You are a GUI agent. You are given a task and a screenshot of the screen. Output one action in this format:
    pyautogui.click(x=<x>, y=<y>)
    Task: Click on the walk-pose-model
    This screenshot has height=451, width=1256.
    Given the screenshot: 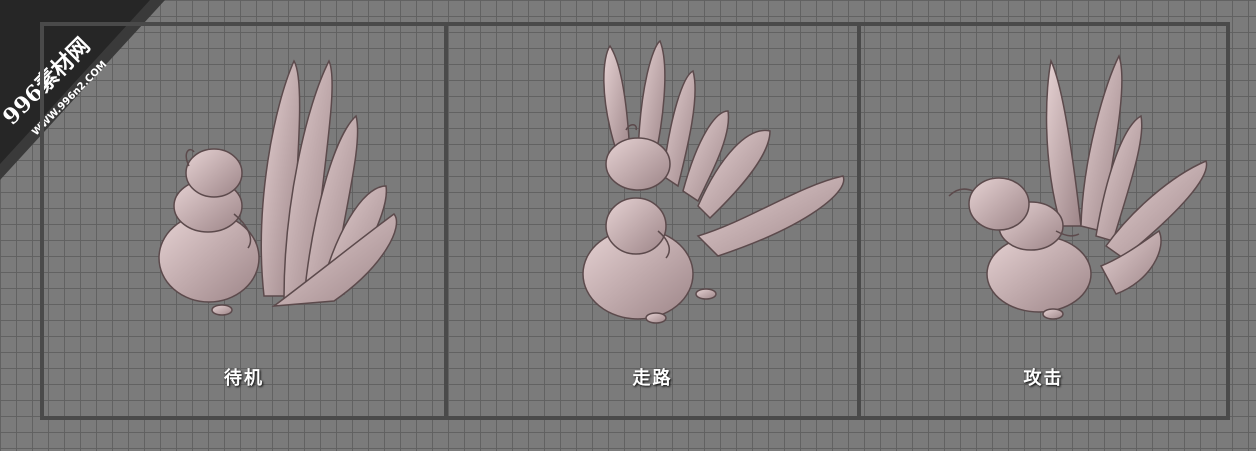 What is the action you would take?
    pyautogui.click(x=713, y=181)
    